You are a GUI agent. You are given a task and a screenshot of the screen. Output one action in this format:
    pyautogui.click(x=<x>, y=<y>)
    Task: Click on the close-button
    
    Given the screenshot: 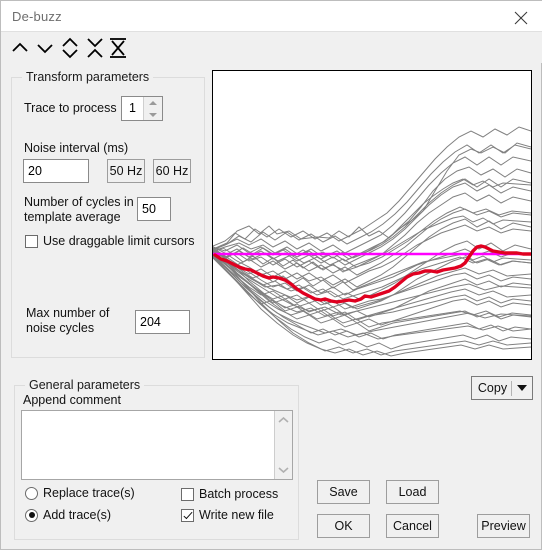 What is the action you would take?
    pyautogui.click(x=520, y=16)
    